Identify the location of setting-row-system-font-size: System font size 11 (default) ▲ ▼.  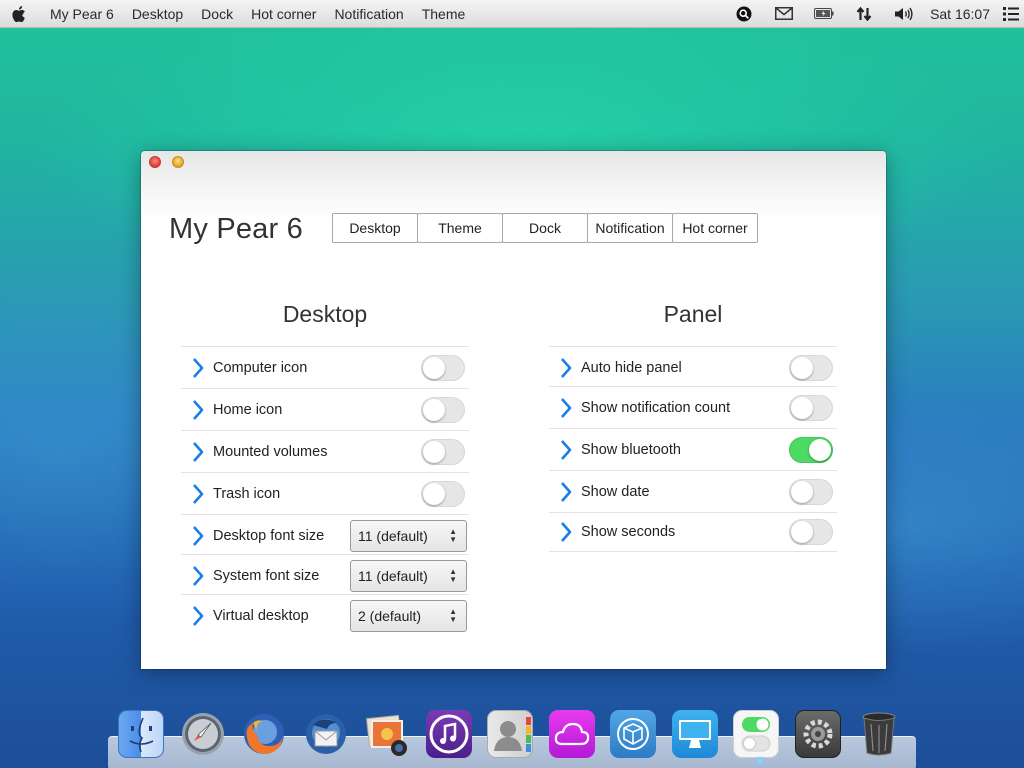
(325, 575).